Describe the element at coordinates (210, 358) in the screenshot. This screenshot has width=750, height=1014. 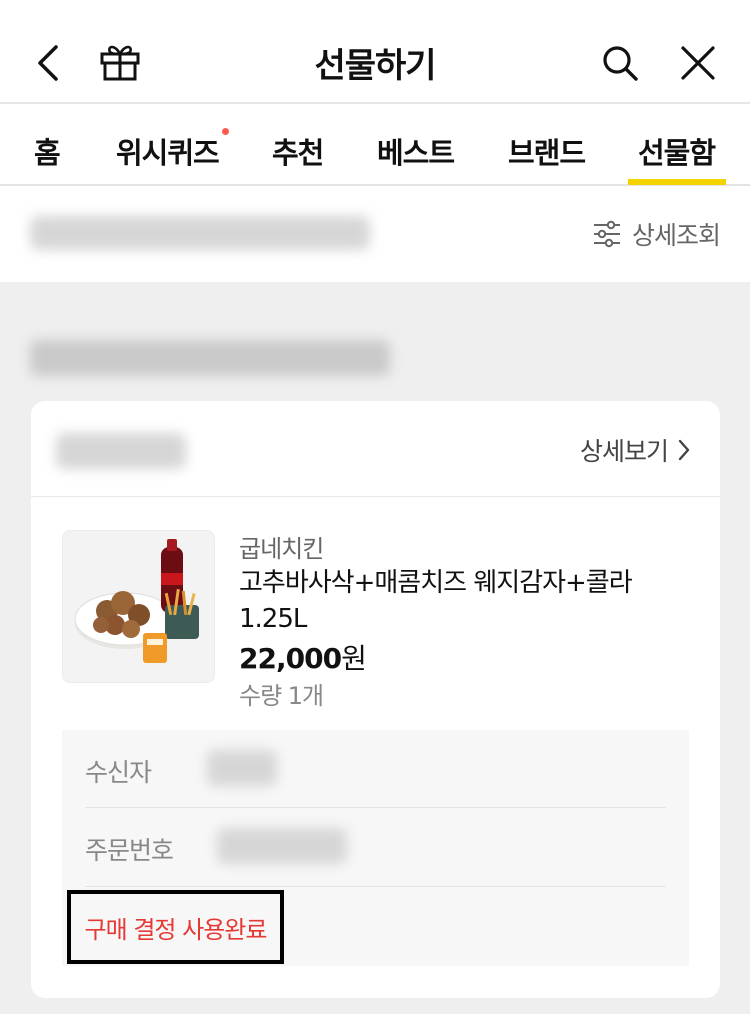
I see `redacted-period-text` at that location.